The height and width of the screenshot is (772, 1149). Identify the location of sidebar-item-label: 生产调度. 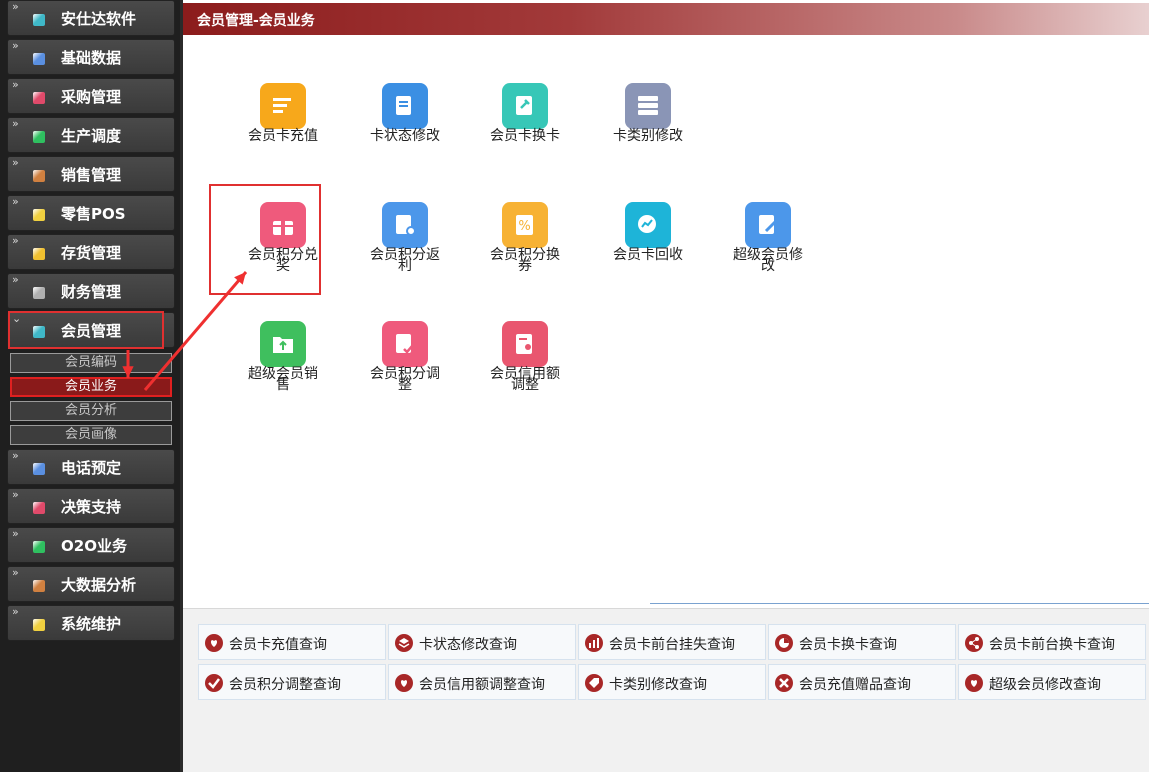
(91, 136).